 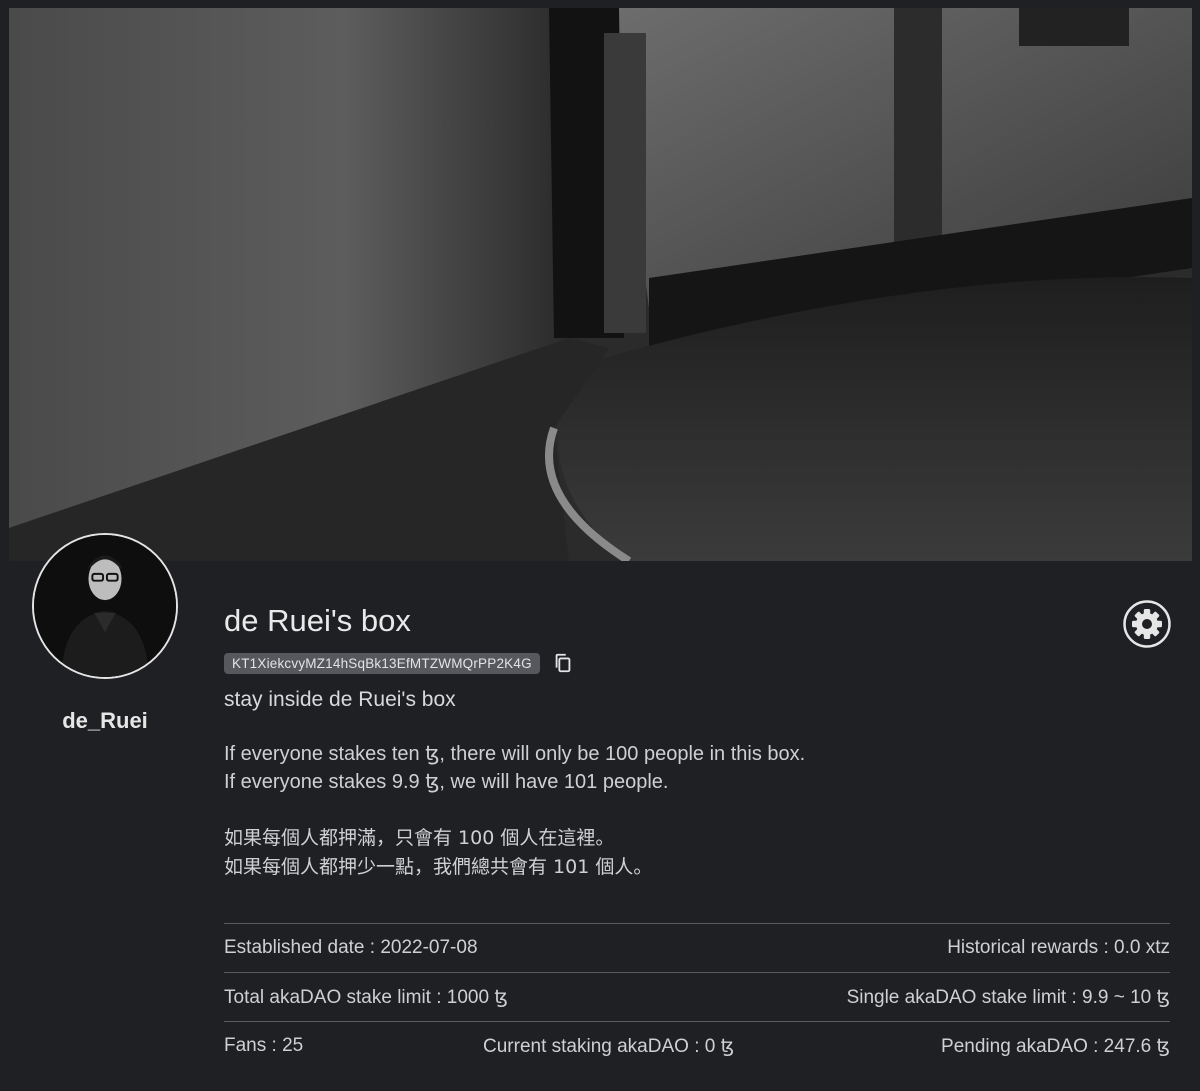 I want to click on total-stake-limit: Total akaDAO stake limit : 1000 ꜩ, so click(x=366, y=997).